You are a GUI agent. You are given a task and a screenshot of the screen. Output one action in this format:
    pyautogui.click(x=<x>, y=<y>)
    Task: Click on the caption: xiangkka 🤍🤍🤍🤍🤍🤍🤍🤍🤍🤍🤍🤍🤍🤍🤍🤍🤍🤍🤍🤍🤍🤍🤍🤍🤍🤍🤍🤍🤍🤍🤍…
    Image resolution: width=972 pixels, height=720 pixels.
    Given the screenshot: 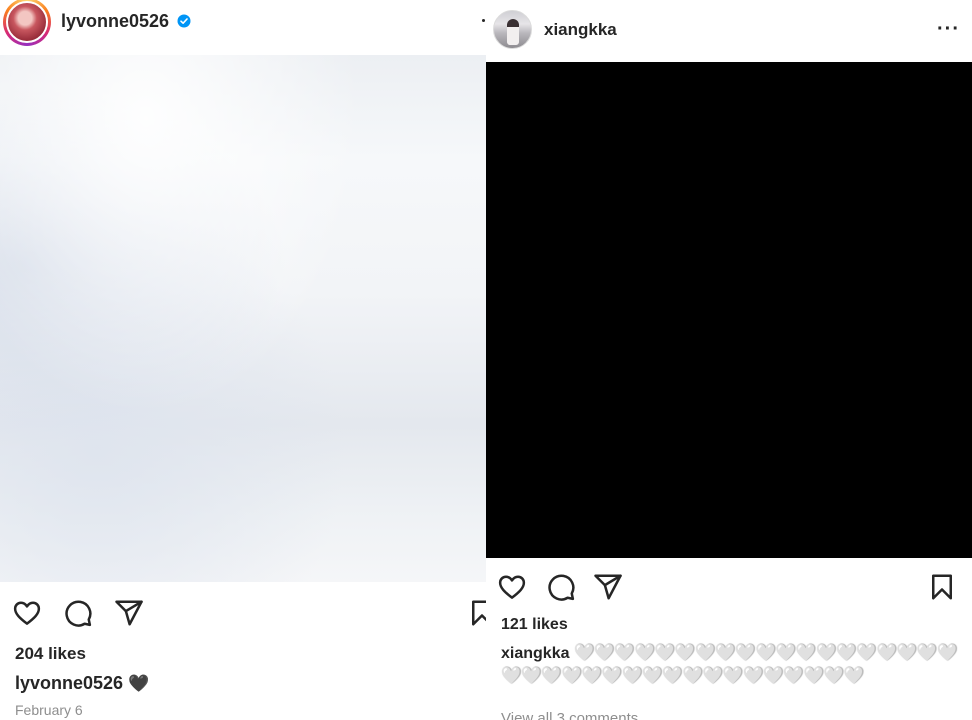 What is the action you would take?
    pyautogui.click(x=729, y=665)
    